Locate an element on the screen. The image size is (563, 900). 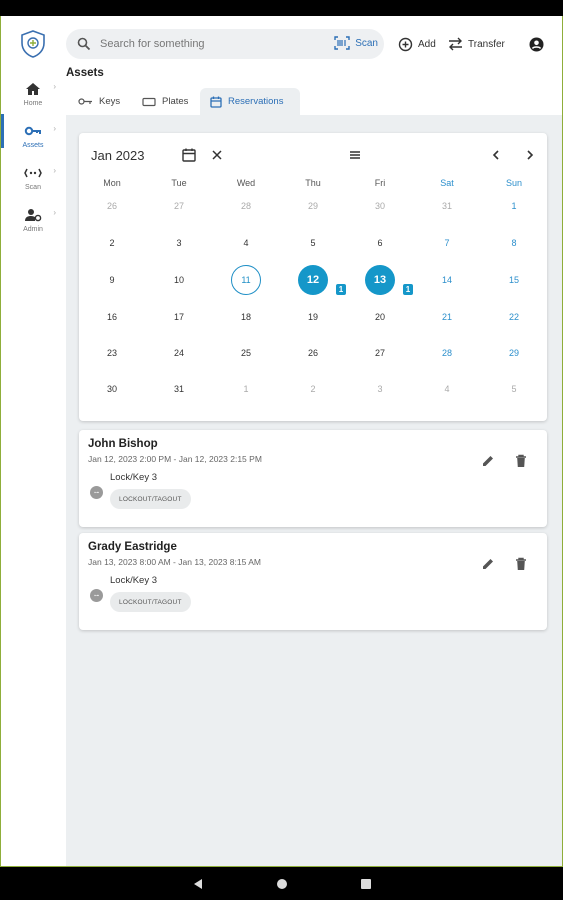
home-icon is located at coordinates (33, 89).